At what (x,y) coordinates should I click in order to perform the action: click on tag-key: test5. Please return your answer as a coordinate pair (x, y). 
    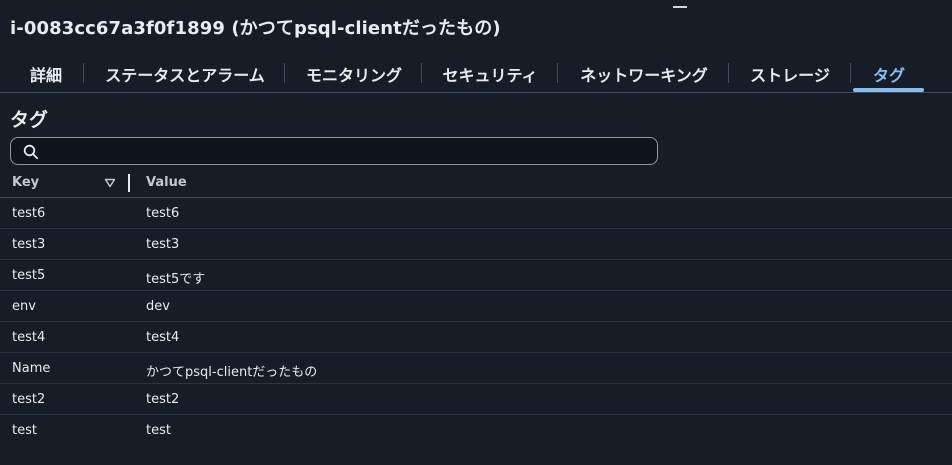
    Looking at the image, I should click on (29, 275).